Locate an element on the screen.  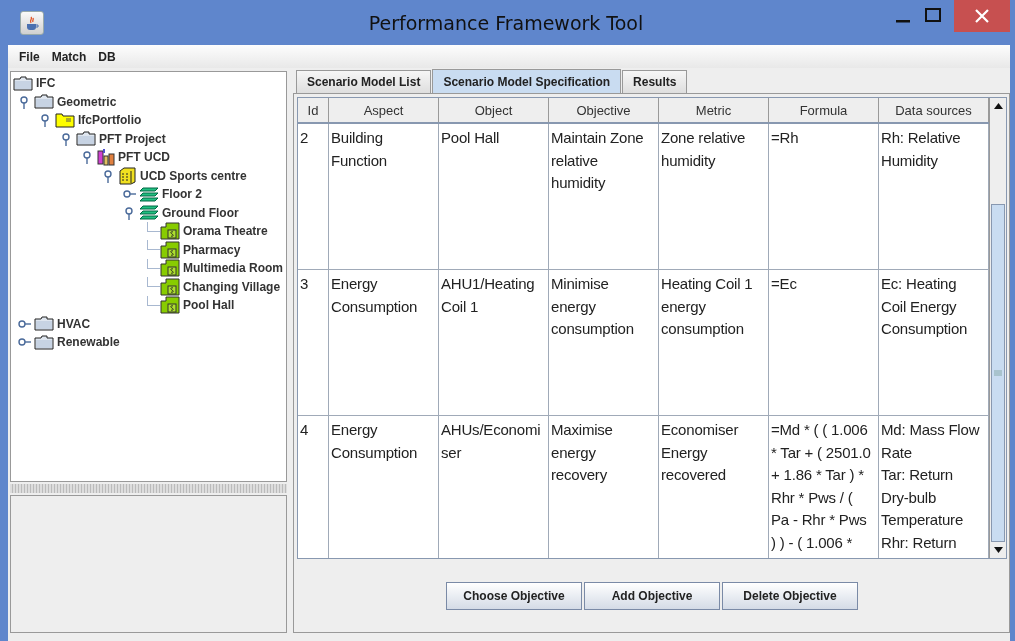
table-cell: Zone relative humidity is located at coordinates (714, 196).